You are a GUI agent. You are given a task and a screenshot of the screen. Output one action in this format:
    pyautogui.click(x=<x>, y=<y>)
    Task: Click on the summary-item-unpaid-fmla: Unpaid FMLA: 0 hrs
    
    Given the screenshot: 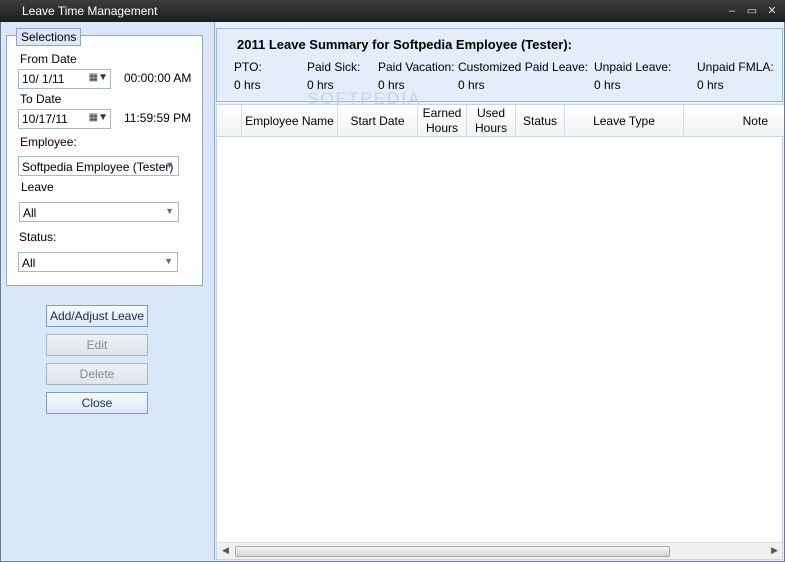 What is the action you would take?
    pyautogui.click(x=735, y=76)
    